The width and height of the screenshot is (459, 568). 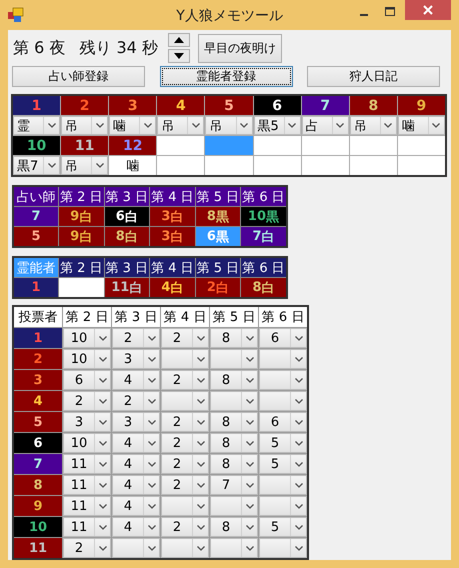 What do you see at coordinates (263, 216) in the screenshot?
I see `table-cell: 10黒` at bounding box center [263, 216].